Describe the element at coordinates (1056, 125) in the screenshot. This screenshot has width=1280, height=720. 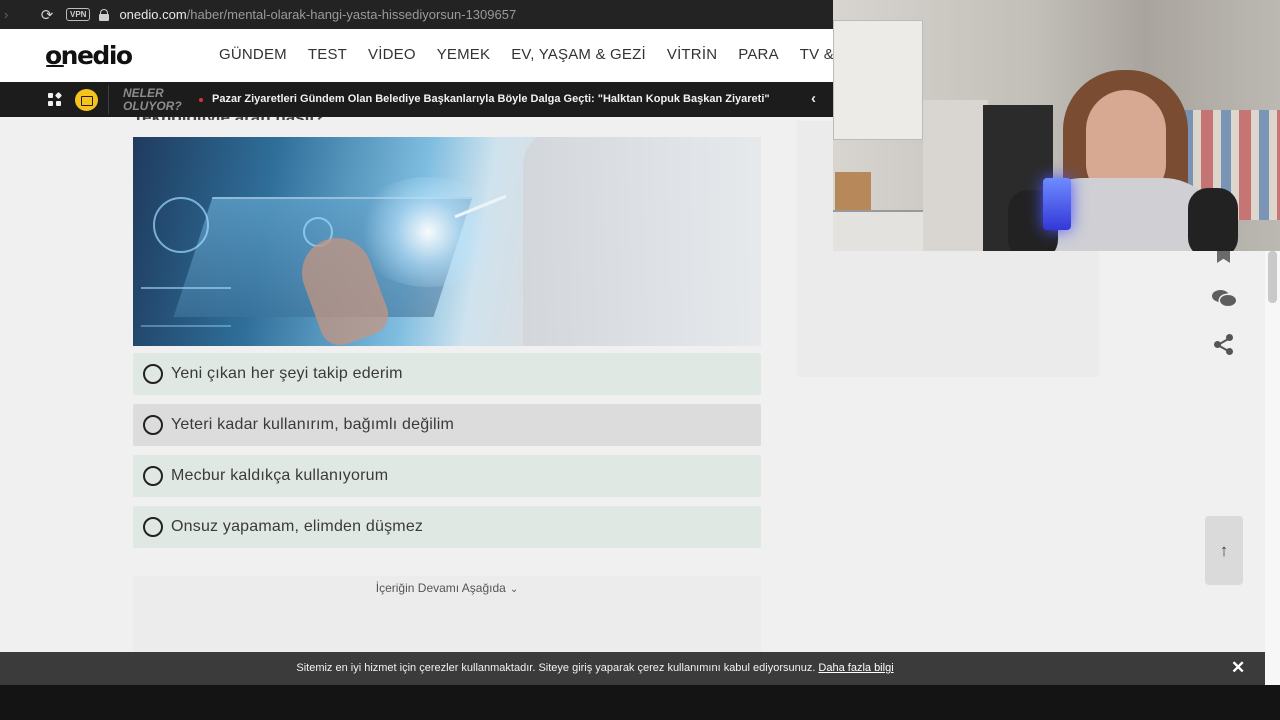
I see `webcam-overlay` at that location.